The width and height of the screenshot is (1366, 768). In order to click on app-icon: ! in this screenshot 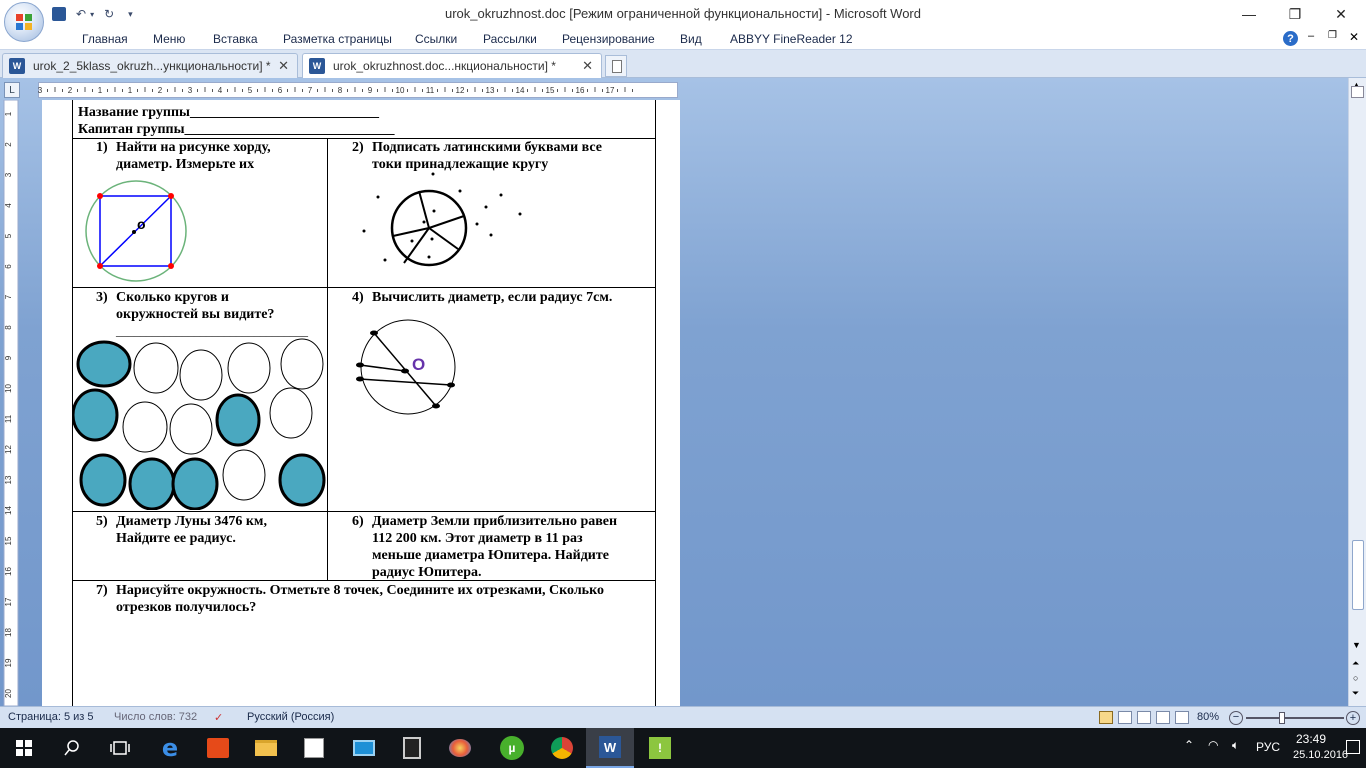, I will do `click(660, 748)`.